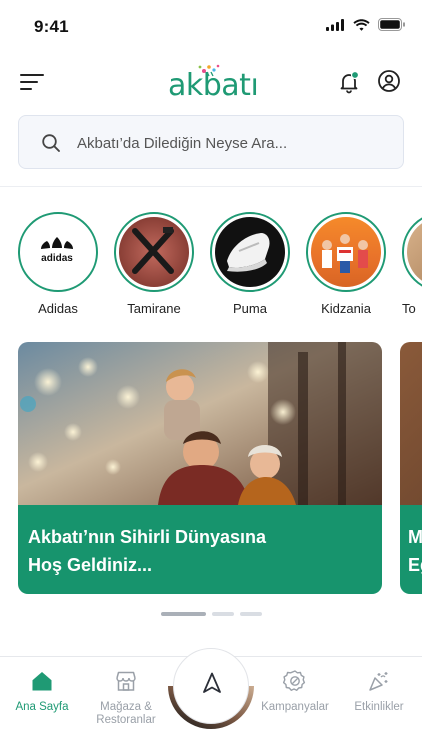 The width and height of the screenshot is (422, 750). Describe the element at coordinates (42, 681) in the screenshot. I see `home-icon` at that location.